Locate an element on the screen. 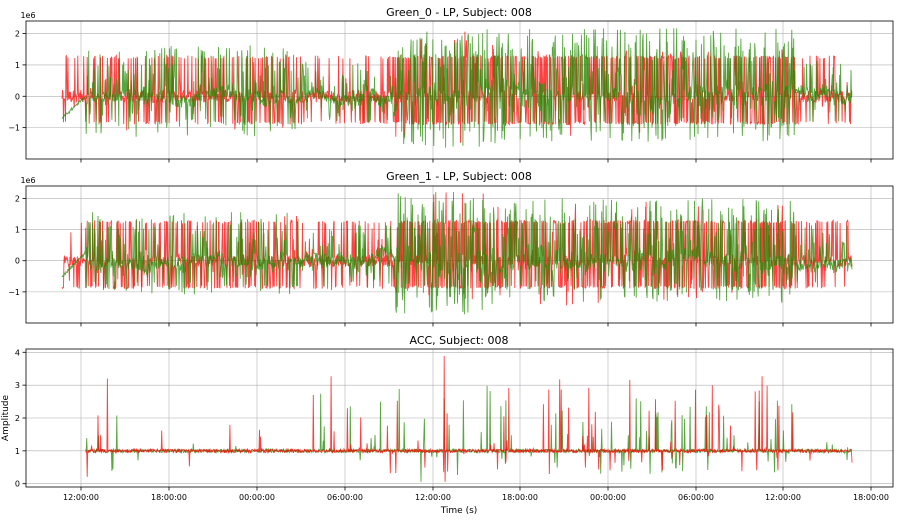 Image resolution: width=903 pixels, height=520 pixels. panel-acc-xlabel: Time (s) is located at coordinates (459, 511).